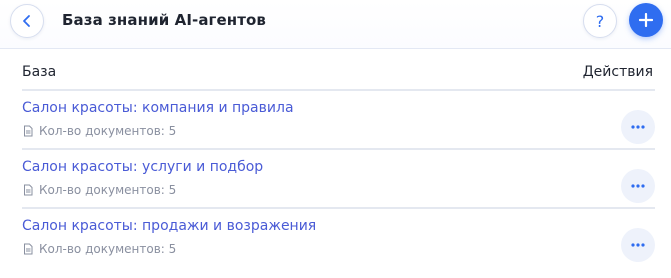  Describe the element at coordinates (169, 226) in the screenshot. I see `base-title-link: Салон красоты: продажи и возражения` at that location.